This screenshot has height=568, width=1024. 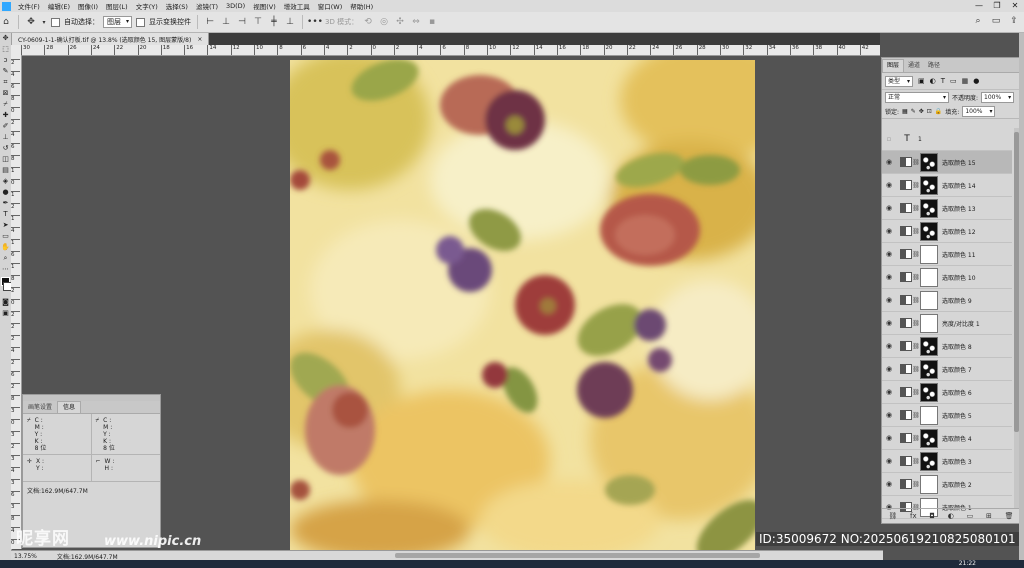 I want to click on 3d-scale-icon: ▪, so click(x=432, y=22).